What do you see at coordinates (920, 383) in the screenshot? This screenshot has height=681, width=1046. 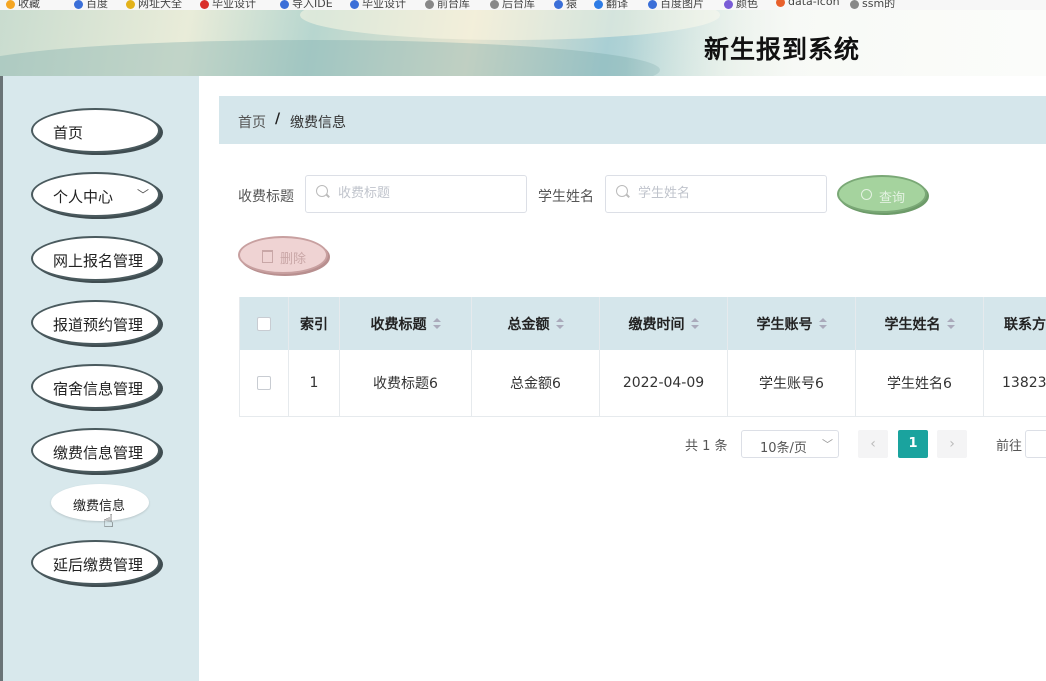 I see `cell-student-name: 学生姓名6` at bounding box center [920, 383].